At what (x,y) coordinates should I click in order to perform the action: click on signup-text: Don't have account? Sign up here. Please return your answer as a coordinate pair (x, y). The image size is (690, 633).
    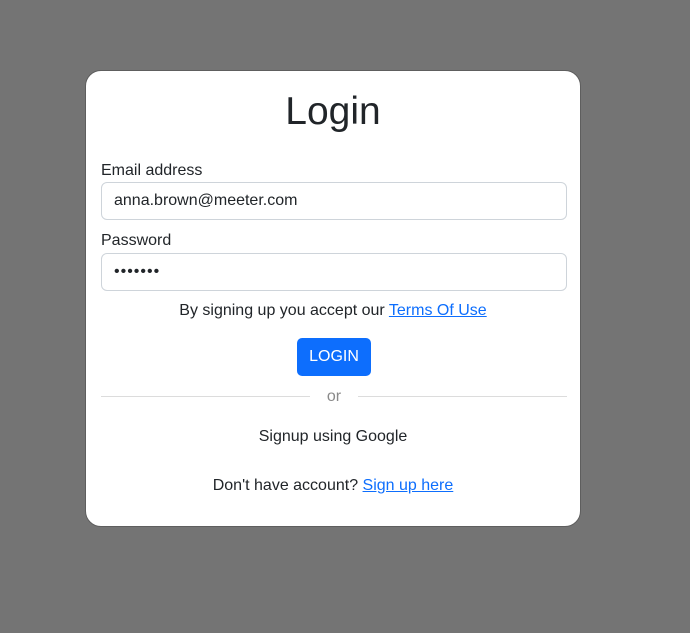
    Looking at the image, I should click on (333, 486).